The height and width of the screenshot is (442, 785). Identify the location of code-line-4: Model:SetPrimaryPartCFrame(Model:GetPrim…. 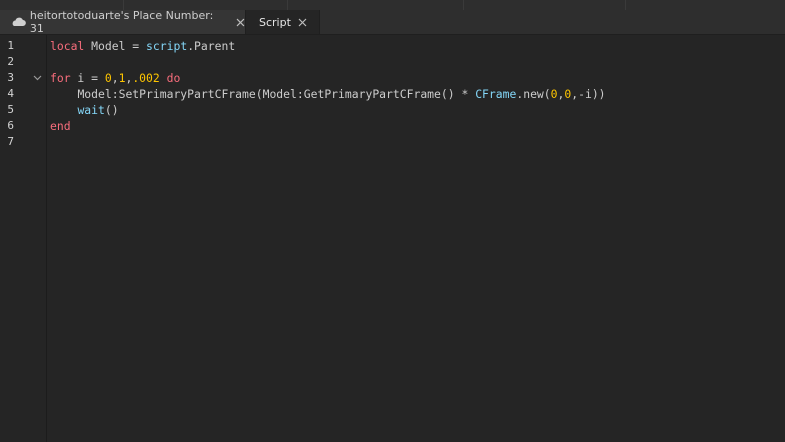
(341, 94).